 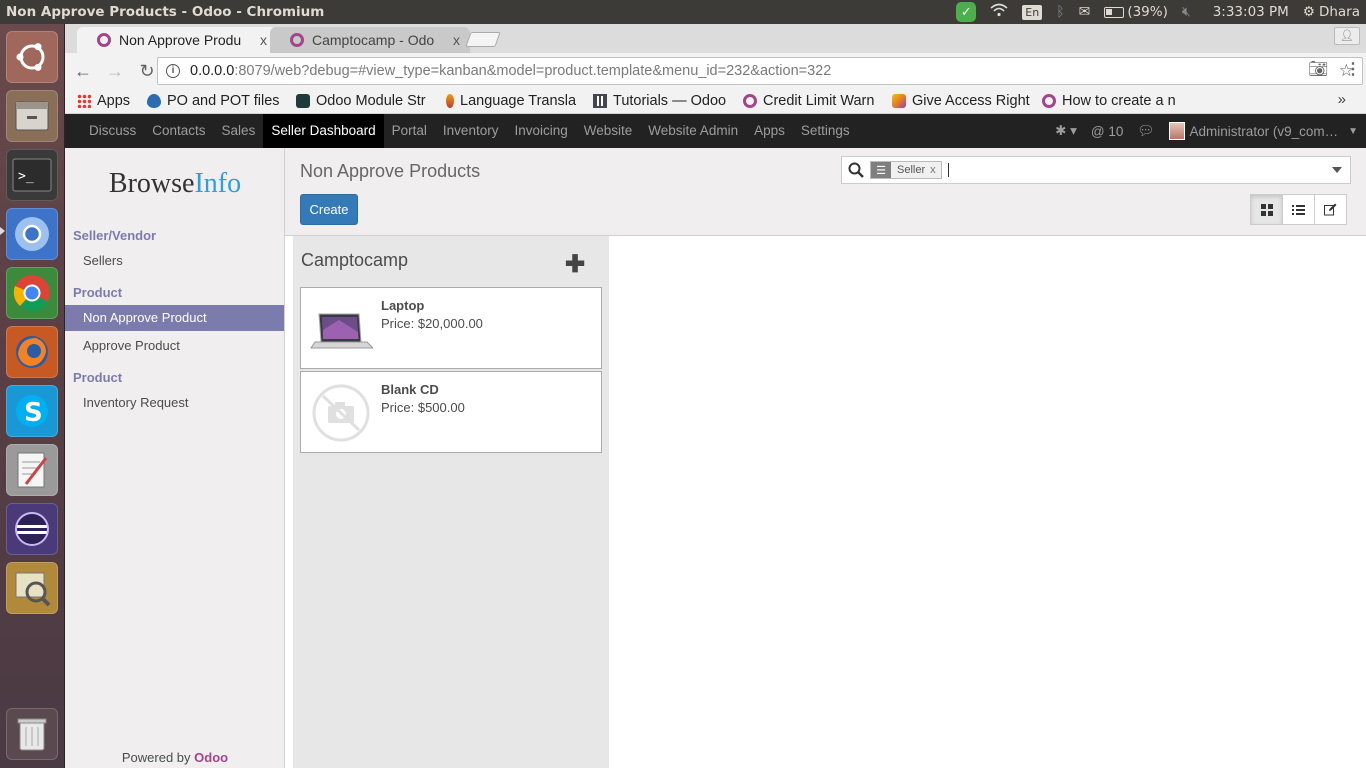 I want to click on filter-list-icon: ☰, so click(x=881, y=170).